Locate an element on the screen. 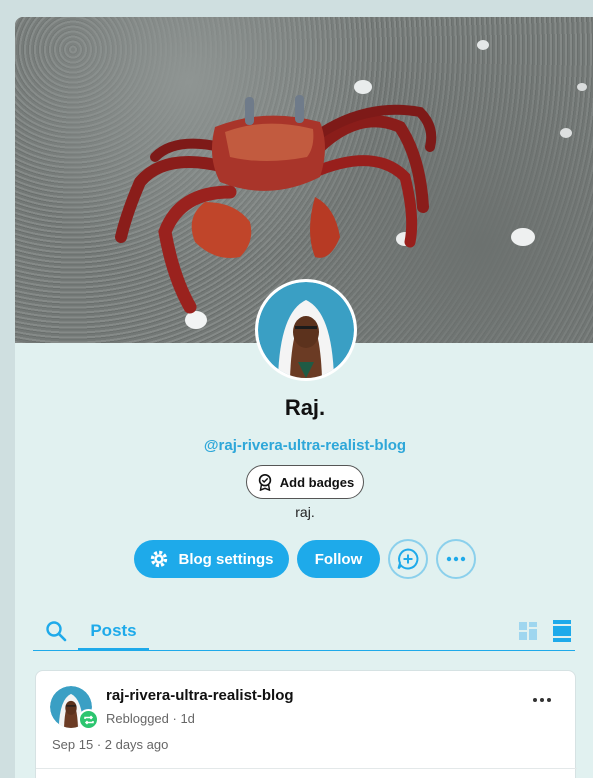 This screenshot has width=593, height=778. blog-settings-label: Blog settings is located at coordinates (226, 559).